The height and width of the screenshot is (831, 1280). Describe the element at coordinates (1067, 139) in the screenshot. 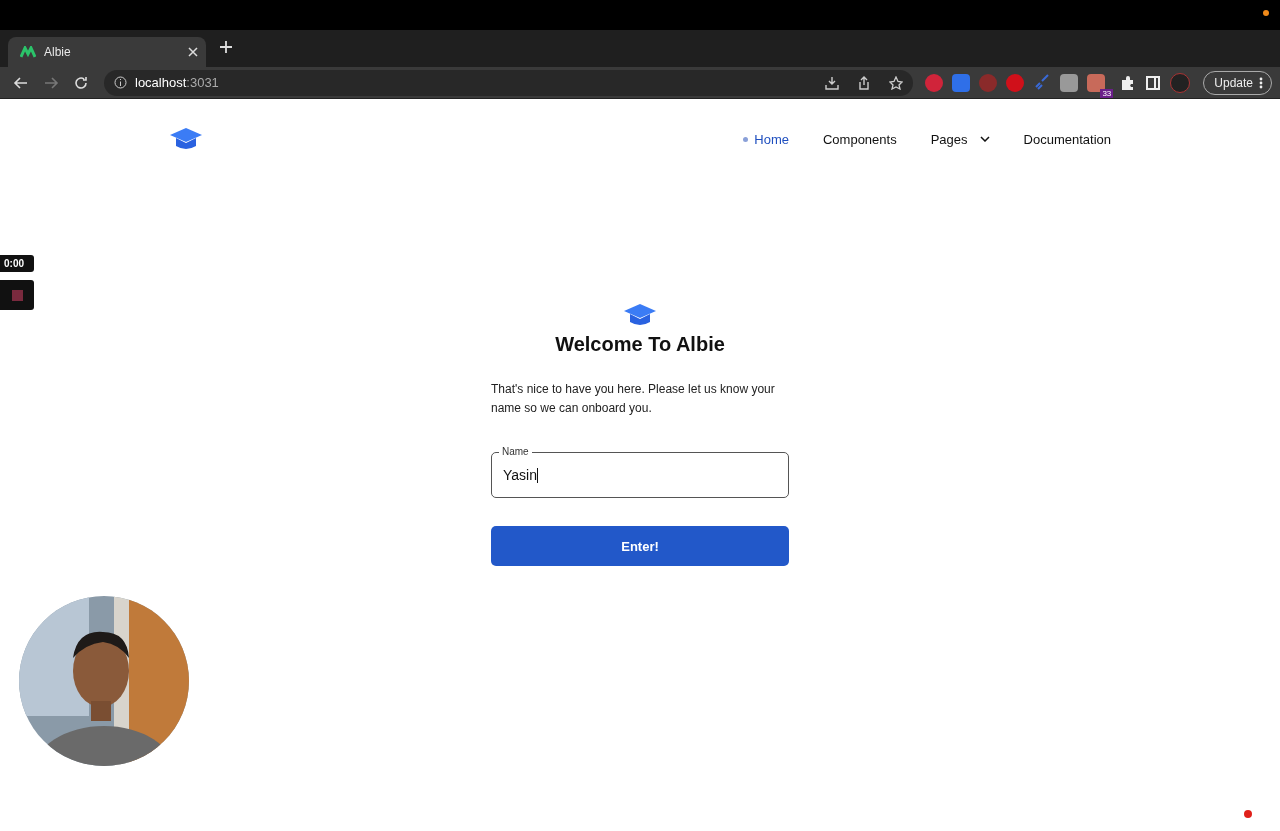

I see `nav-link: Documentation` at that location.